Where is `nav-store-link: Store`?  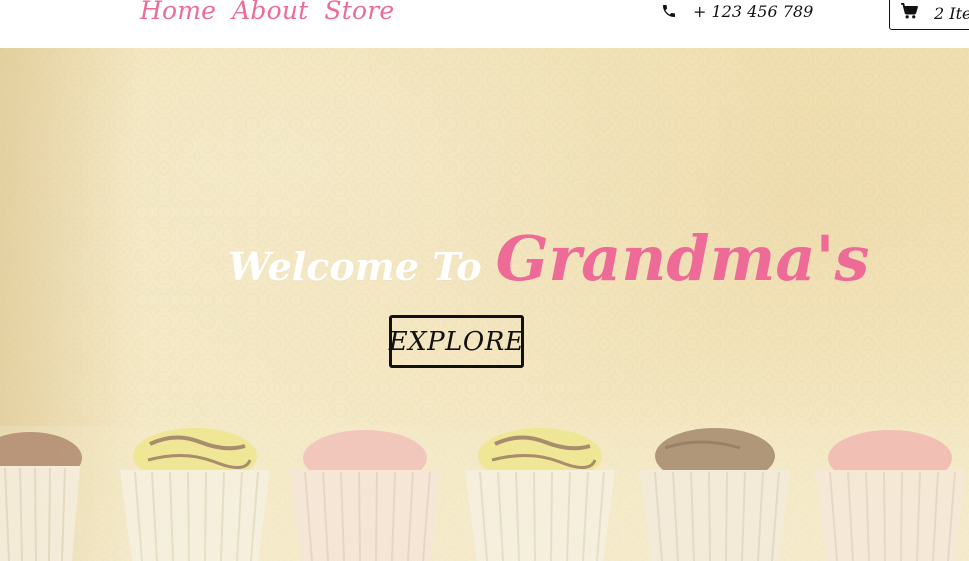
nav-store-link: Store is located at coordinates (359, 14).